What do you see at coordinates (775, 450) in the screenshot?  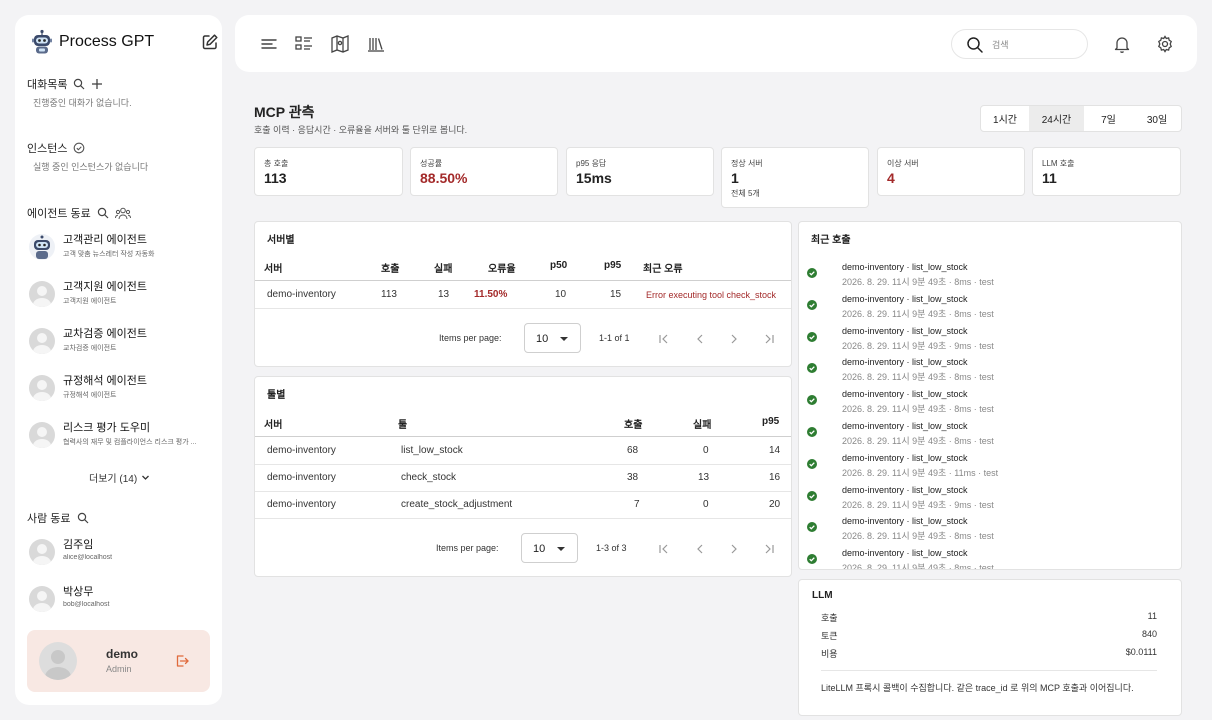 I see `cell-p95: 14` at bounding box center [775, 450].